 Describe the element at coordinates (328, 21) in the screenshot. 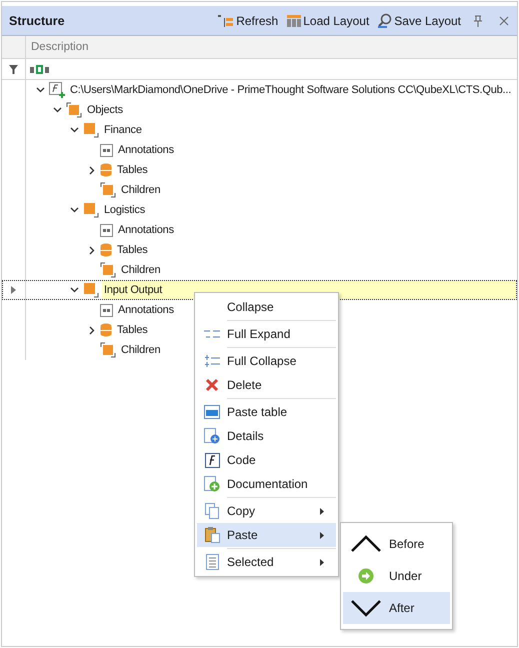

I see `load-layout-button: Load Layout` at that location.